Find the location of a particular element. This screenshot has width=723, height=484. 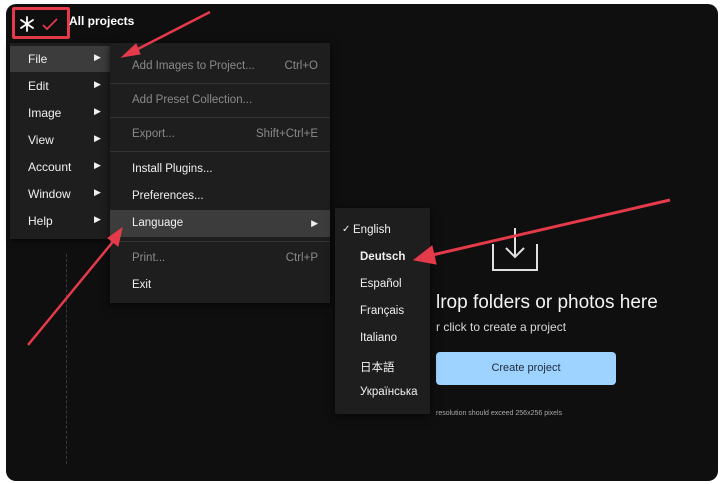

shortcut-label: Ctrl+P is located at coordinates (301, 258).